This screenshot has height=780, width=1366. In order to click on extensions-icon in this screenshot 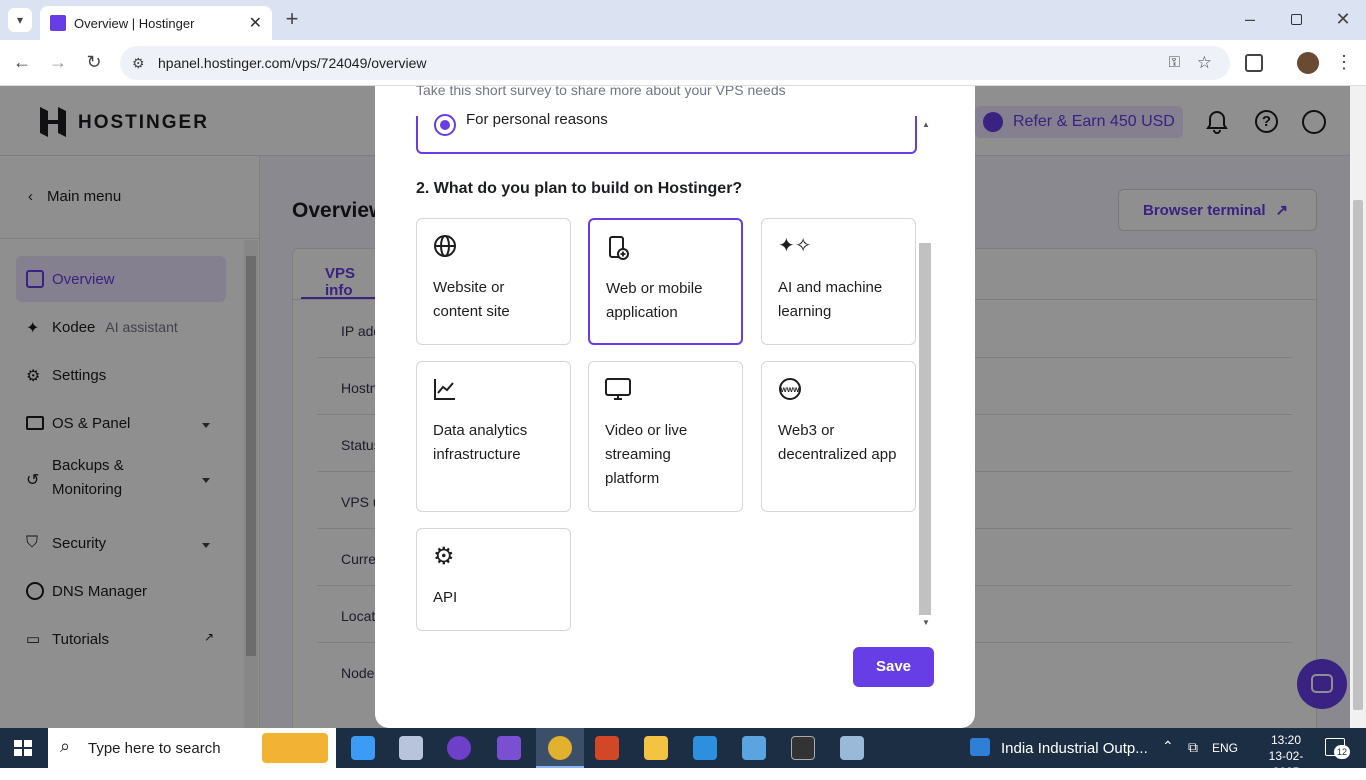, I will do `click(1254, 63)`.